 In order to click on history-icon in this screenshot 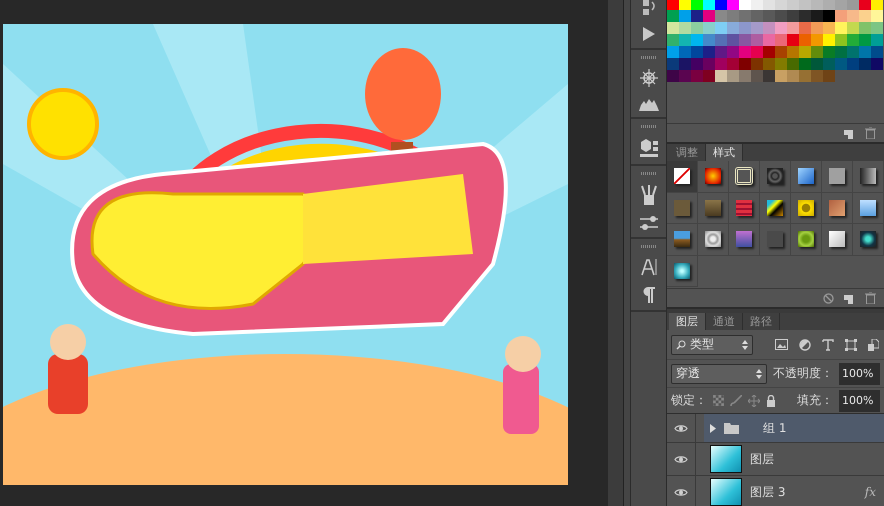, I will do `click(648, 8)`.